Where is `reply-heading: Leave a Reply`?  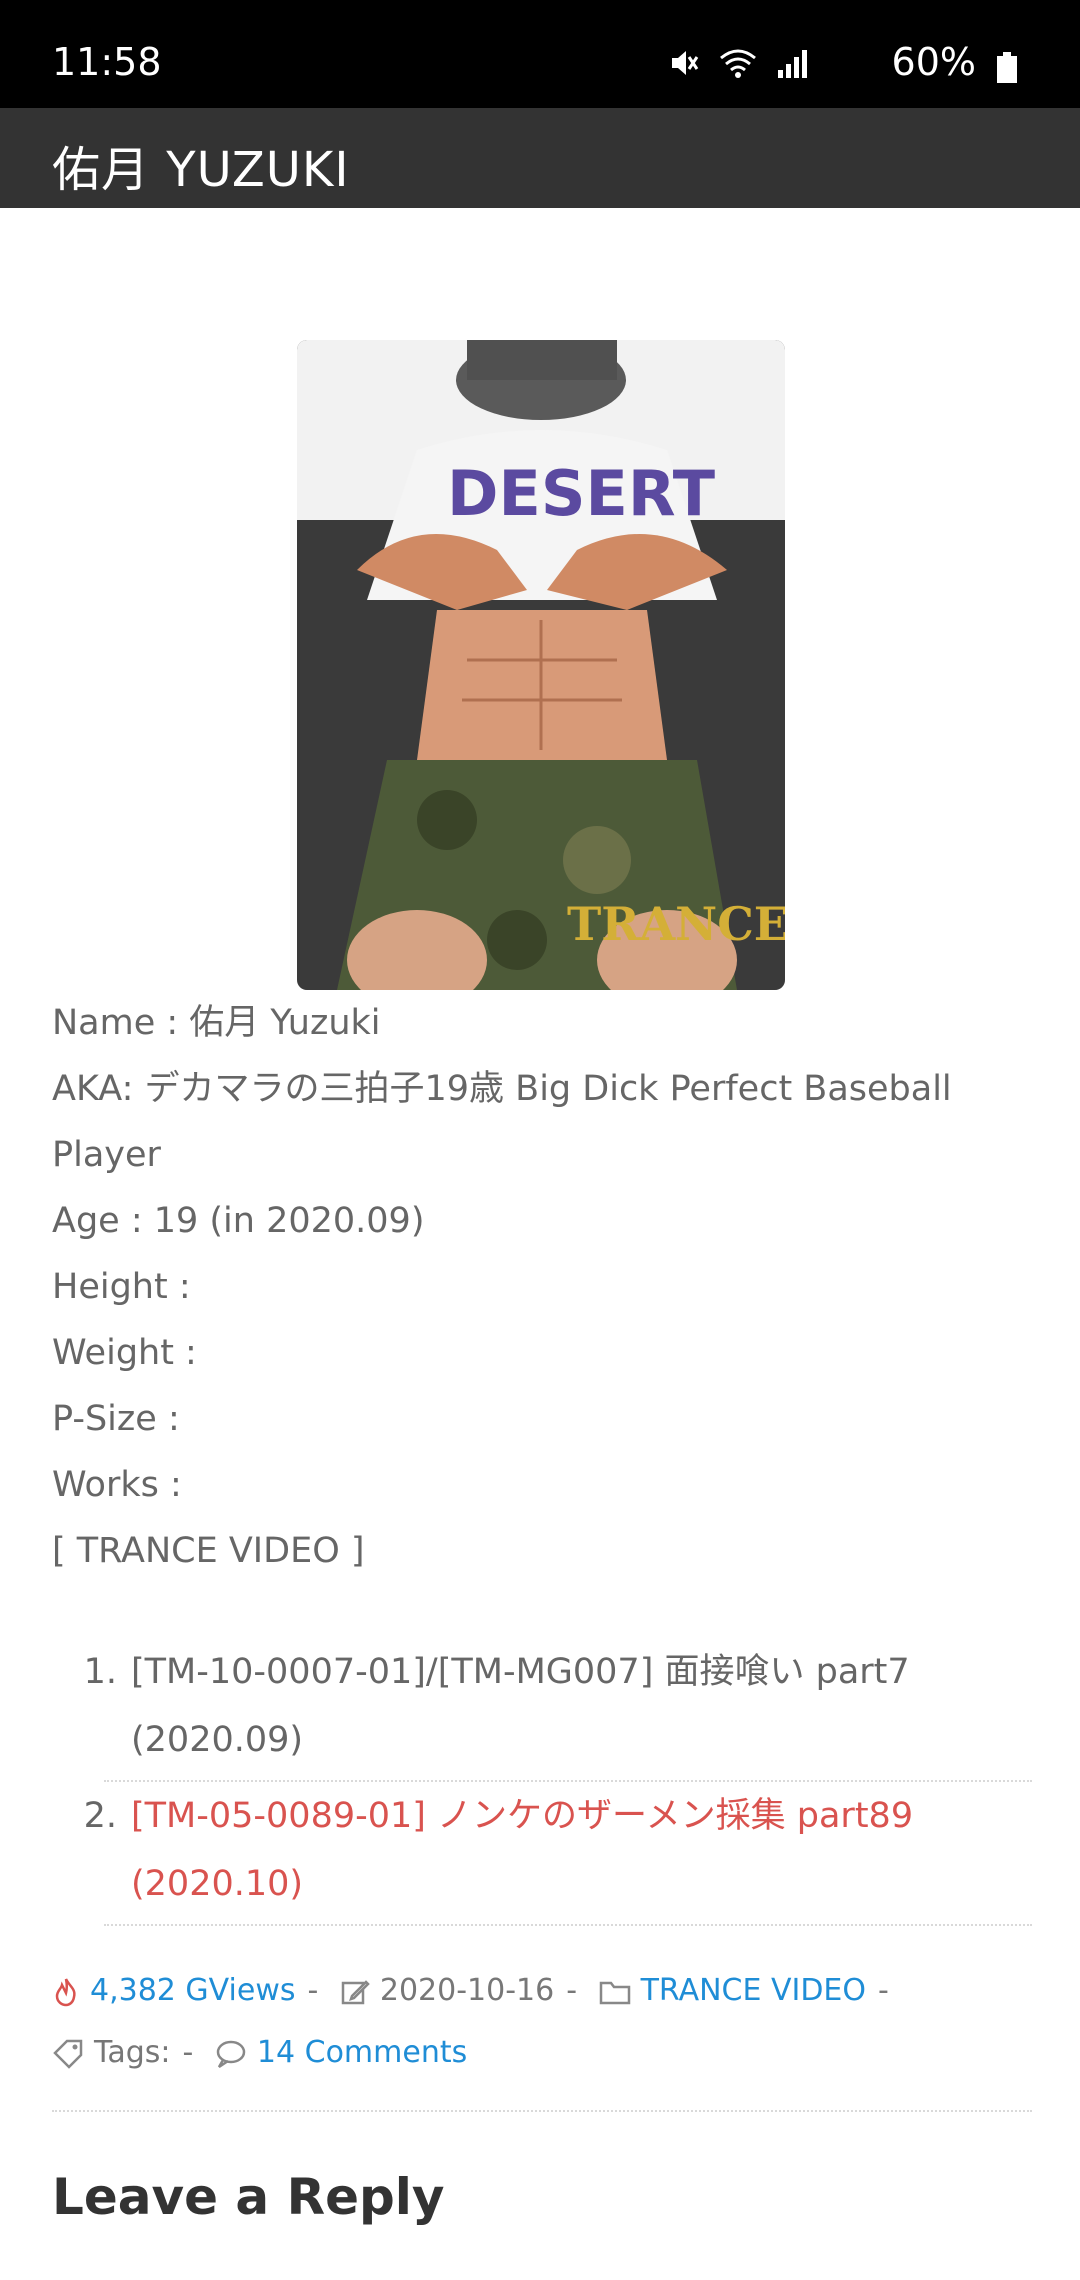 reply-heading: Leave a Reply is located at coordinates (248, 2197).